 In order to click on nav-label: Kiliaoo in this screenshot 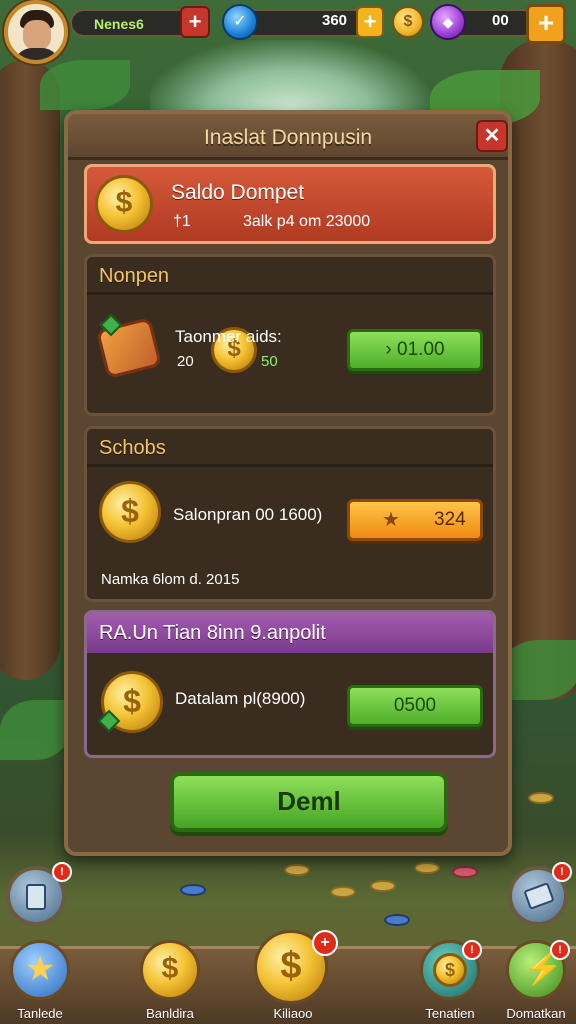, I will do `click(293, 1013)`.